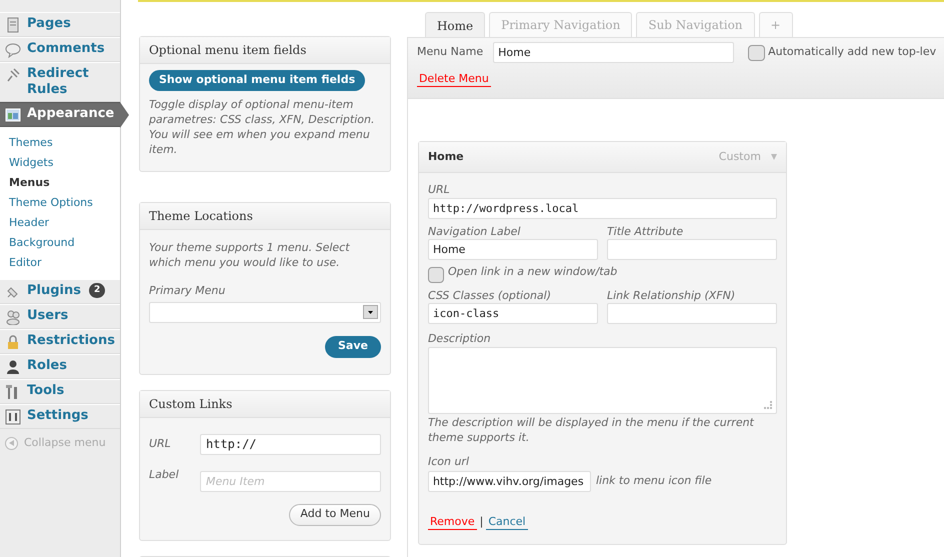 This screenshot has height=557, width=944. What do you see at coordinates (13, 367) in the screenshot?
I see `person-icon` at bounding box center [13, 367].